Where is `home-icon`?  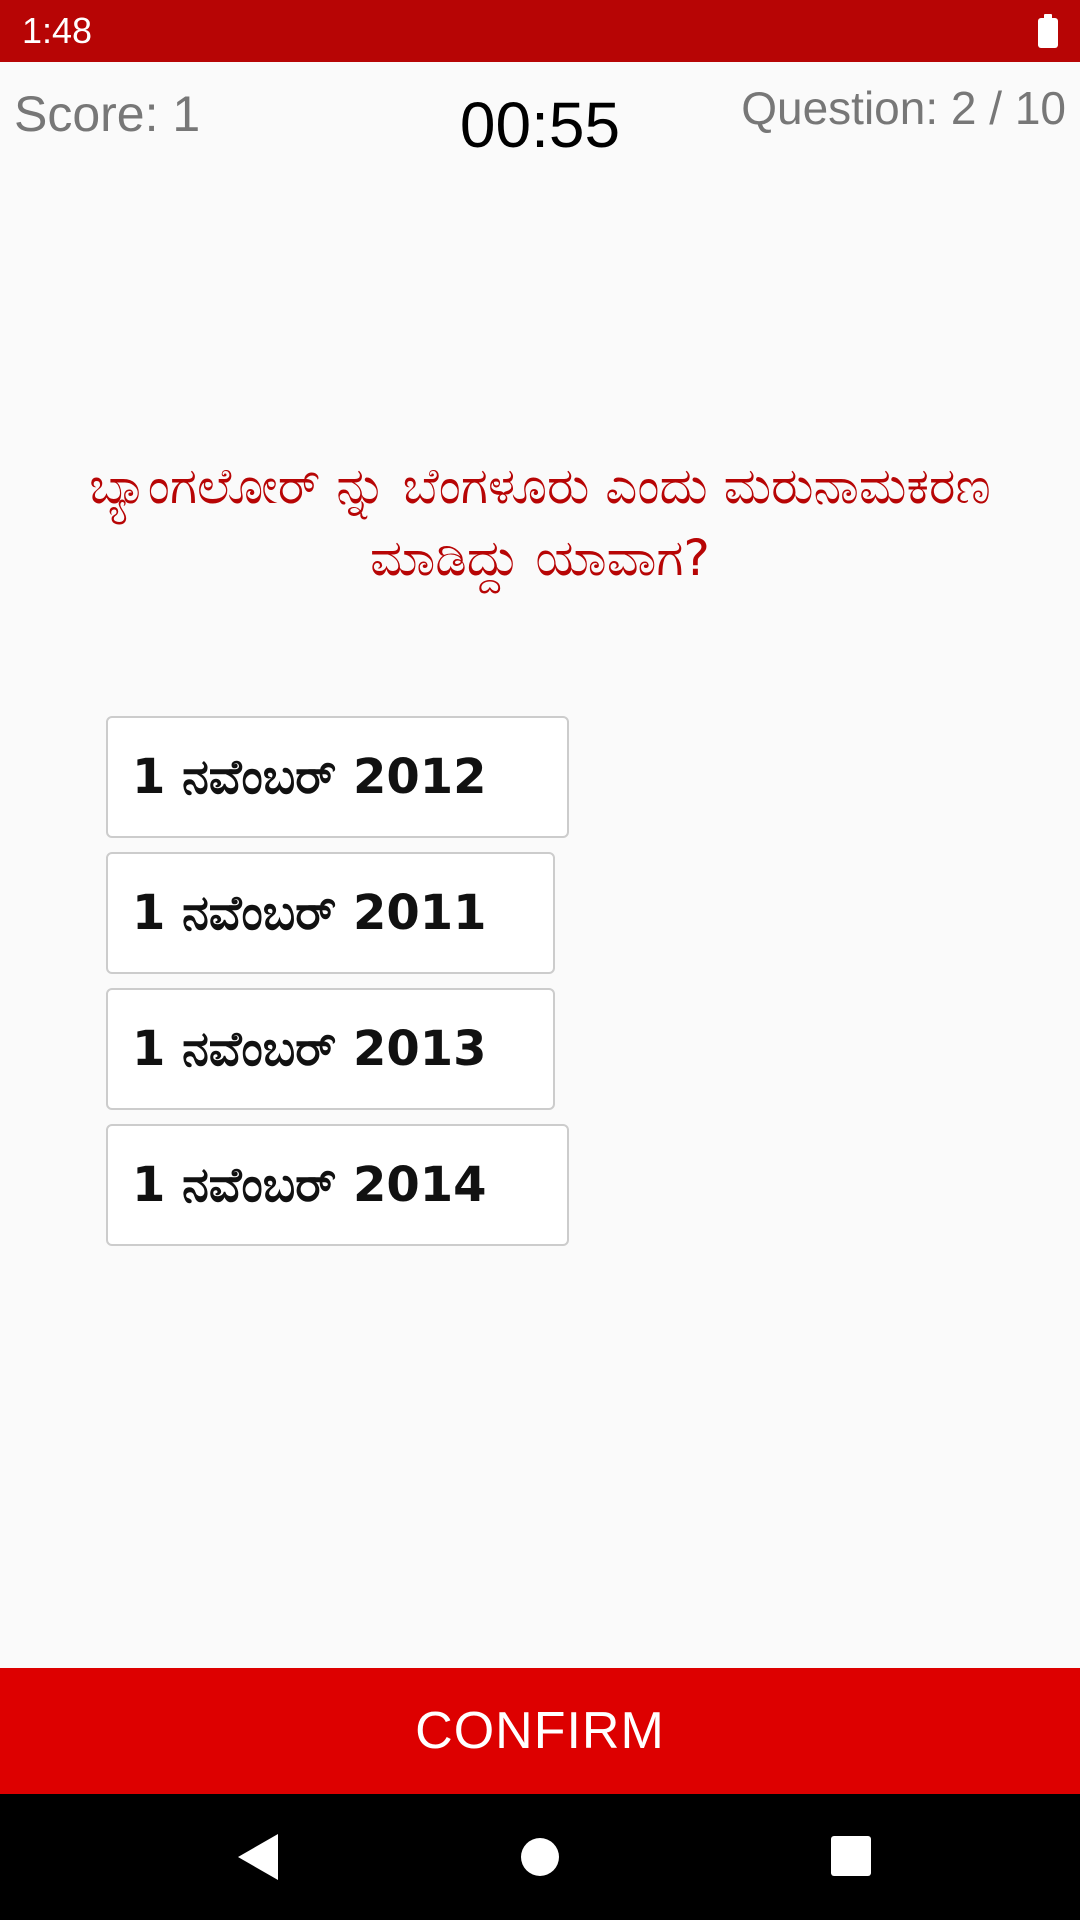 home-icon is located at coordinates (540, 1857).